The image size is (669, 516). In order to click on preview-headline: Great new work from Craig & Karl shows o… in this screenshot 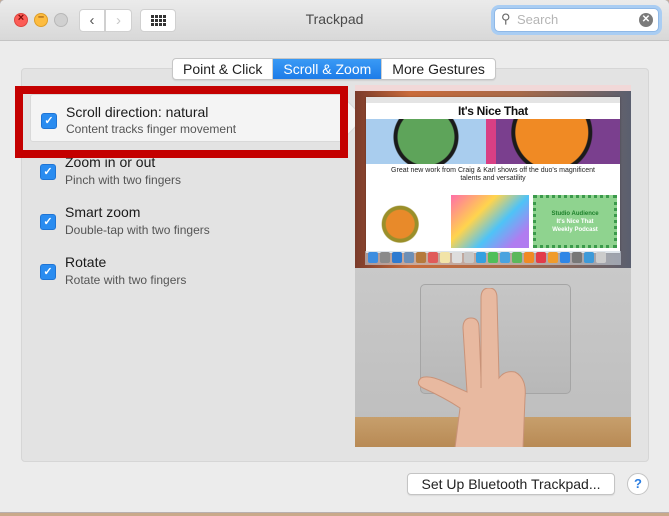, I will do `click(493, 174)`.